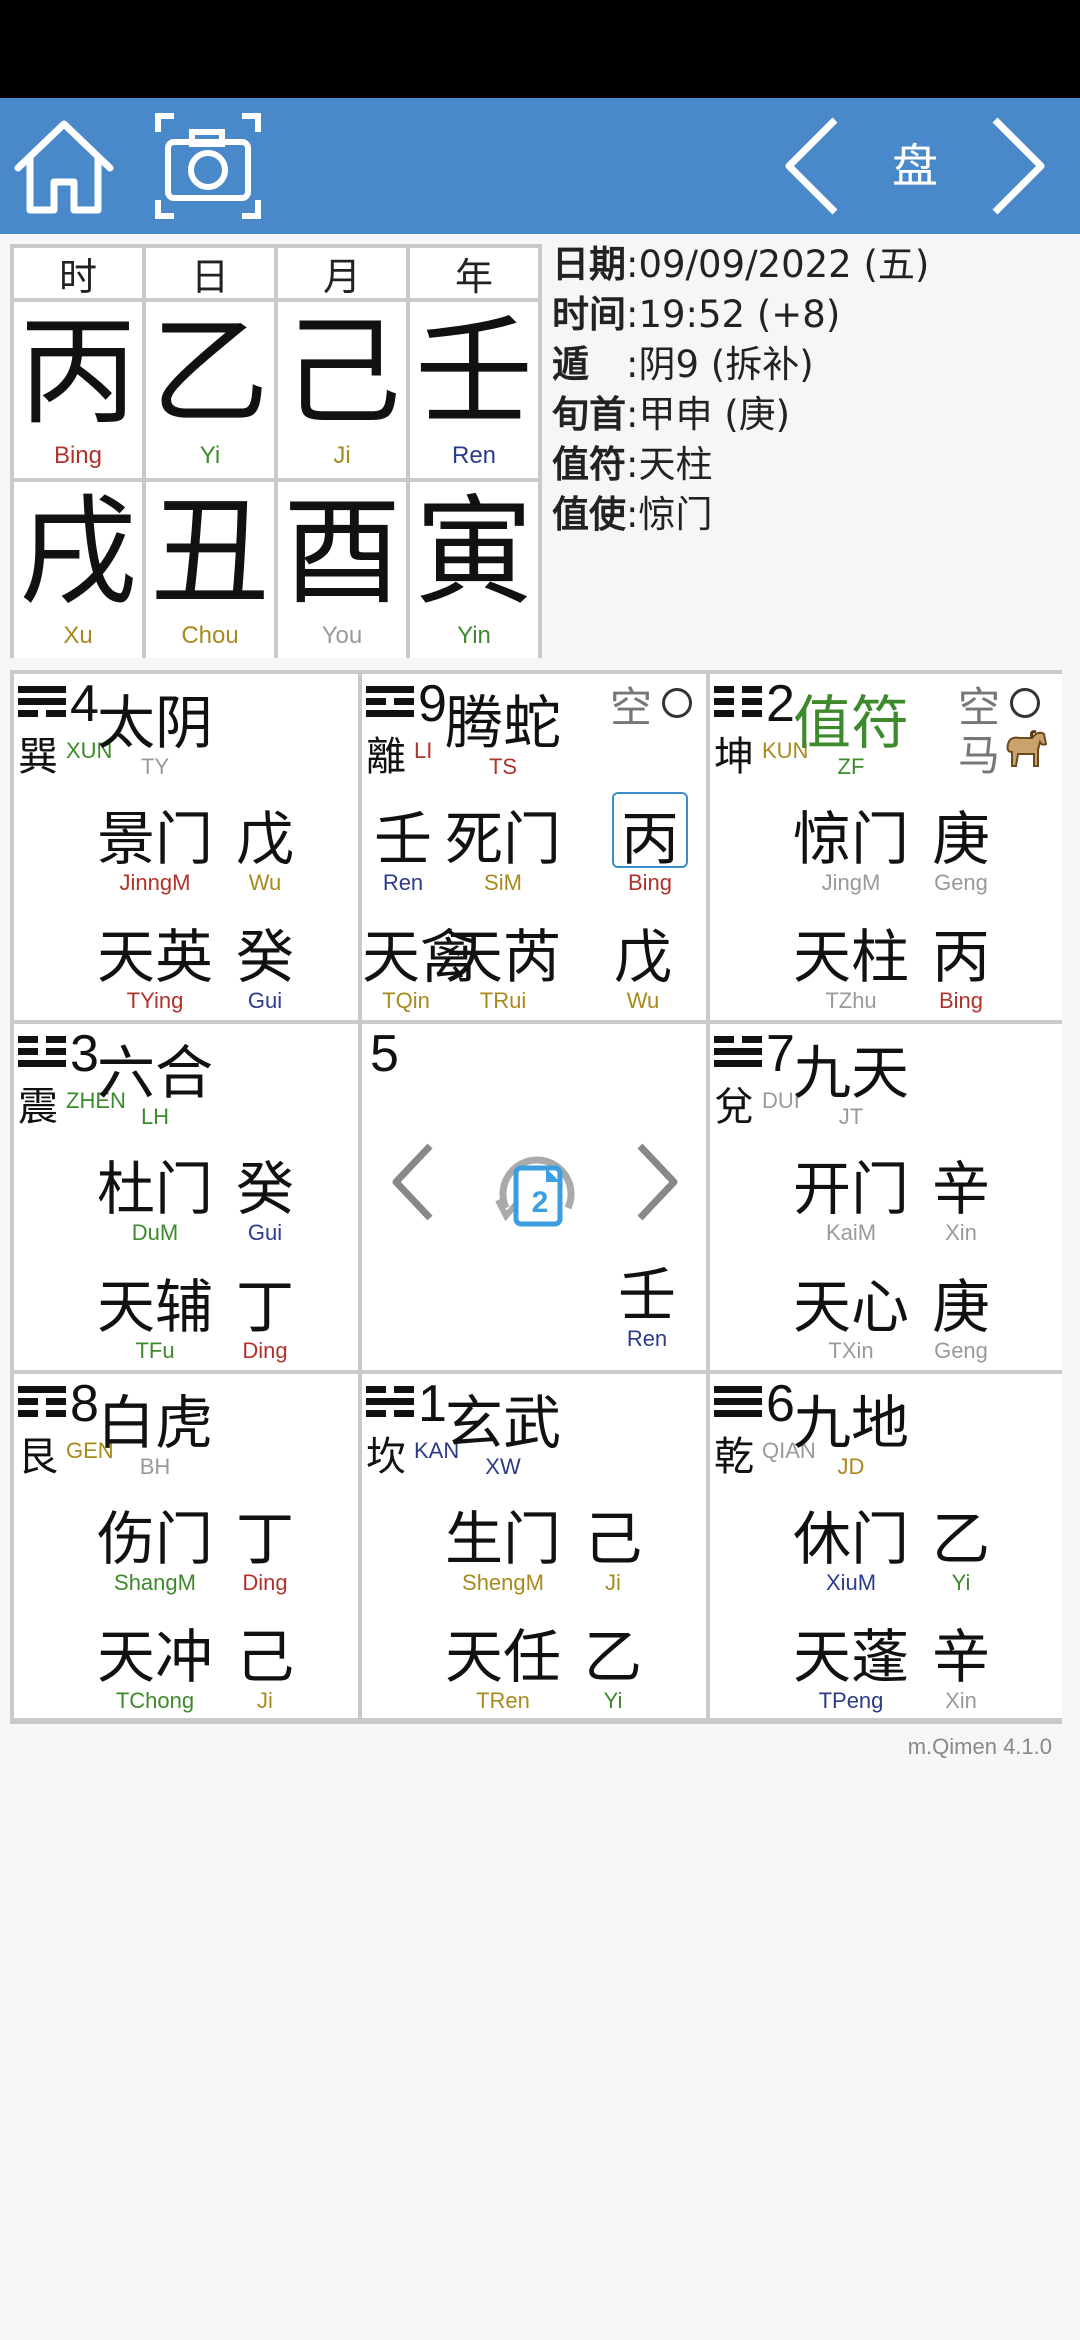 This screenshot has height=2340, width=1080. I want to click on heaven-stem: 癸, so click(264, 1189).